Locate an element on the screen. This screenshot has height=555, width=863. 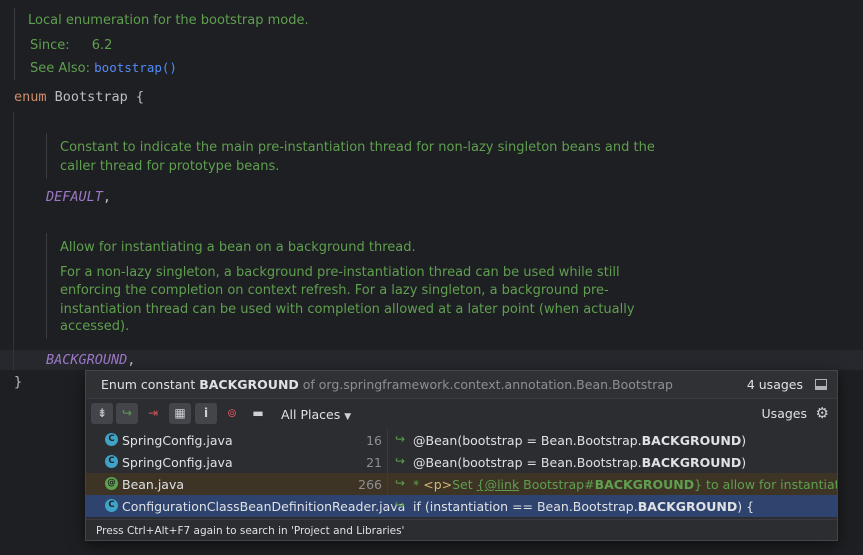
usage-line: 266 is located at coordinates (370, 484).